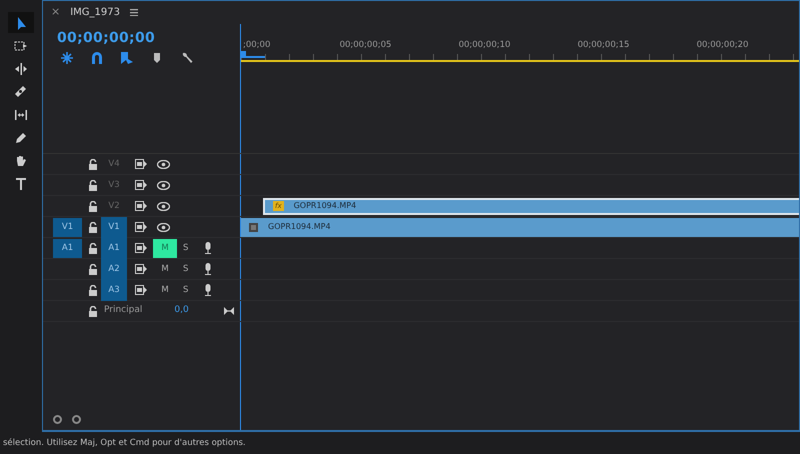 The height and width of the screenshot is (454, 800). I want to click on ruler-label: 00;00;00;20, so click(723, 45).